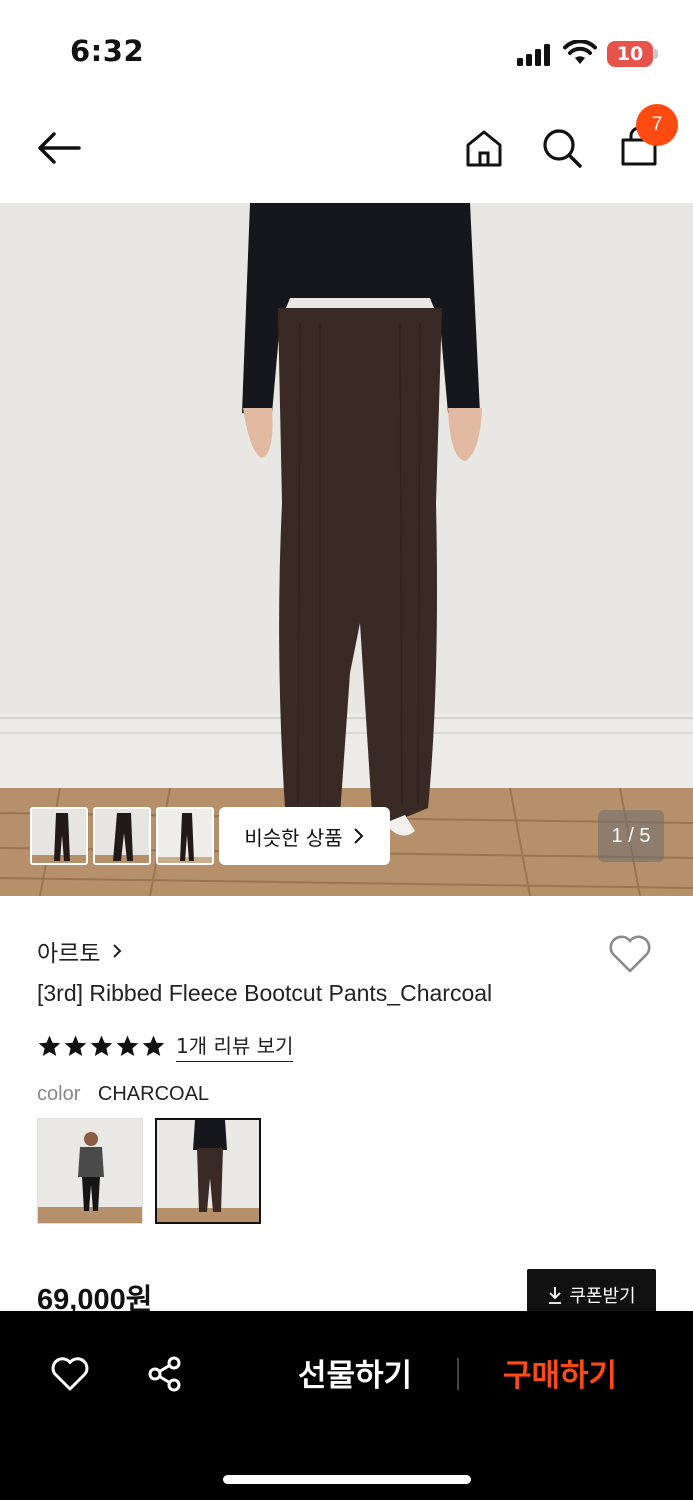  Describe the element at coordinates (602, 1296) in the screenshot. I see `coupon-label: 쿠폰받기` at that location.